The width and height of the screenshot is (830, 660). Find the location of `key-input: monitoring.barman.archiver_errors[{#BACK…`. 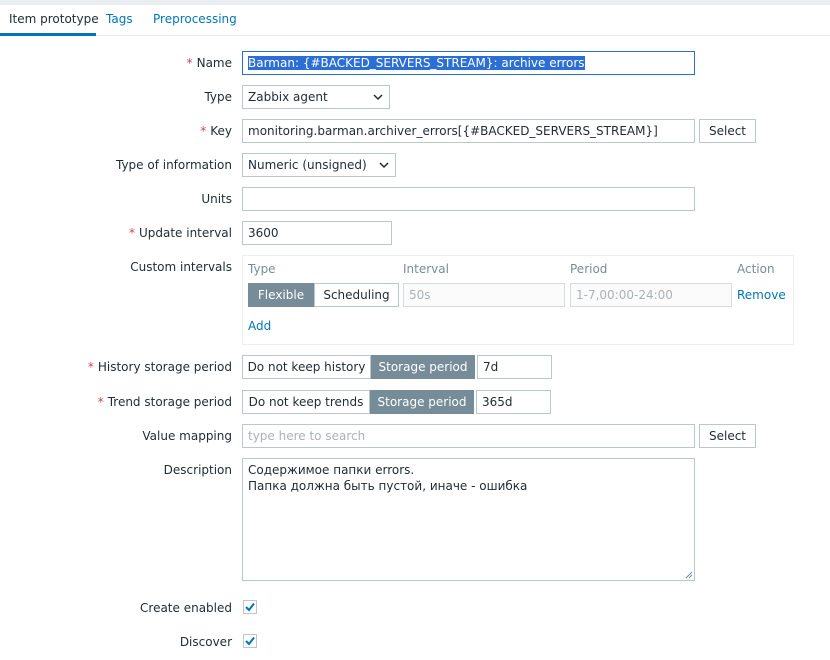

key-input: monitoring.barman.archiver_errors[{#BACK… is located at coordinates (468, 131).